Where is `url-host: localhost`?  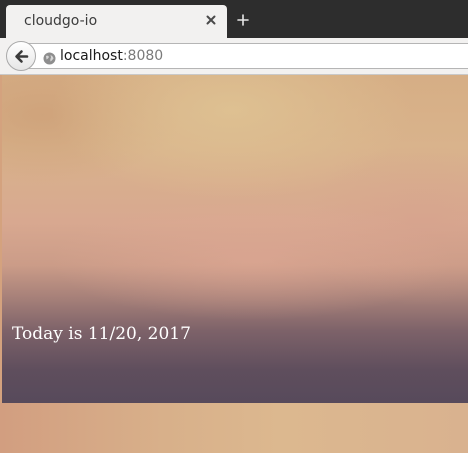
url-host: localhost is located at coordinates (91, 56).